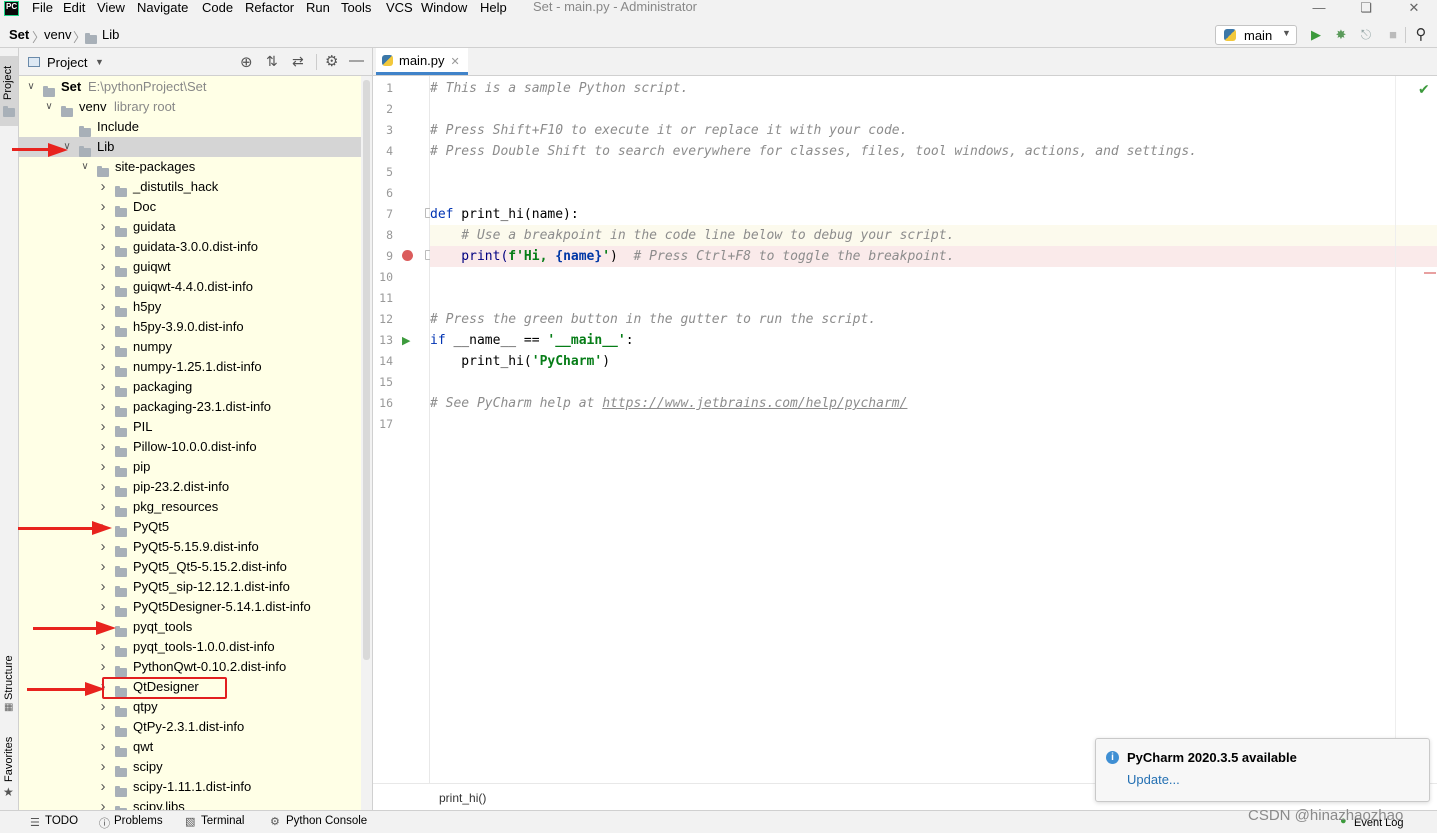  I want to click on problems-tab: Problems, so click(138, 821).